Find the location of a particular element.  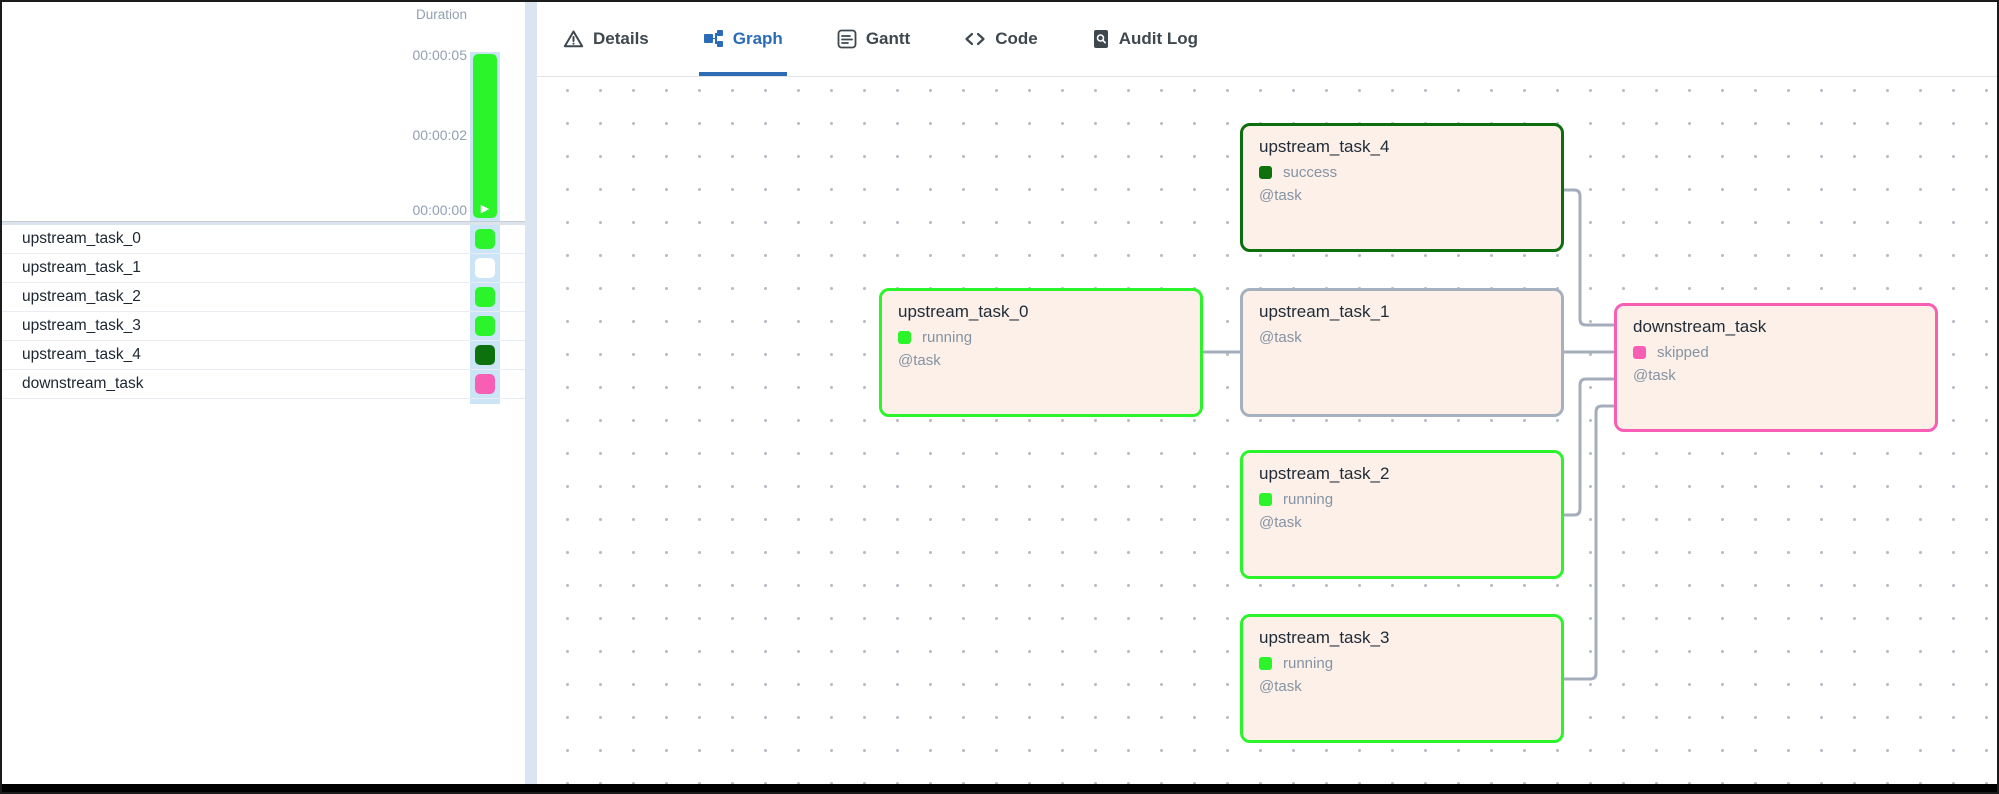

node-title: upstream_task_3 is located at coordinates (1324, 637).